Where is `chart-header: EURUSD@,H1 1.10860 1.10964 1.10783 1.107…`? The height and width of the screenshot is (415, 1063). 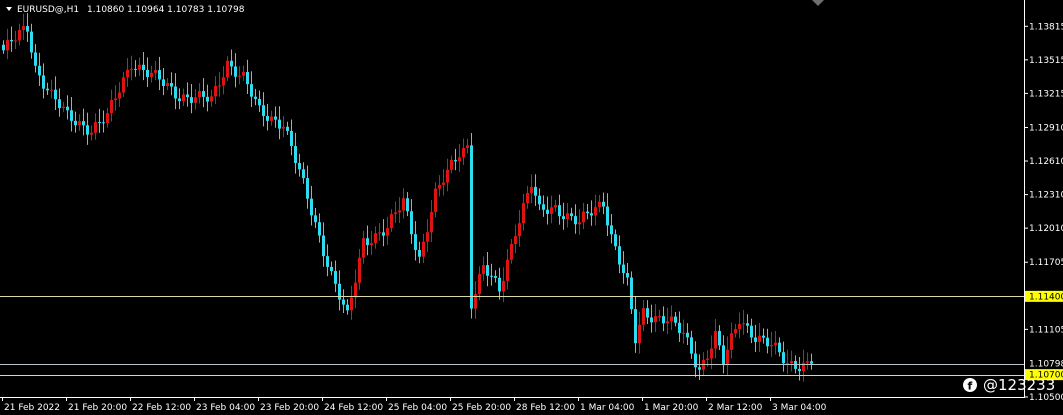
chart-header: EURUSD@,H1 1.10860 1.10964 1.10783 1.107… is located at coordinates (125, 10).